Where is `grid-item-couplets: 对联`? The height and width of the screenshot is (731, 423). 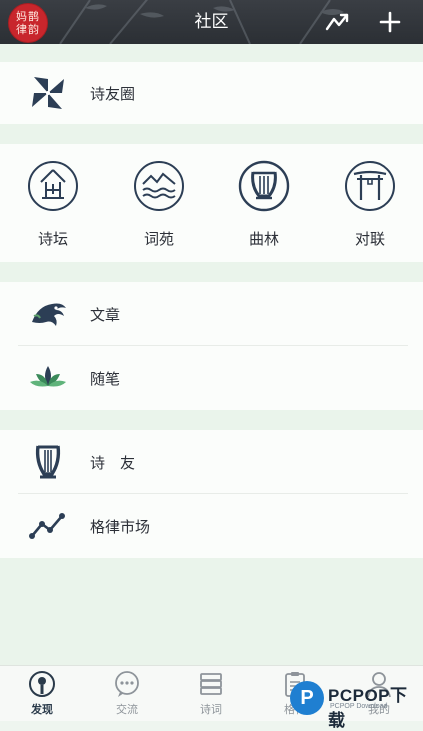 grid-item-couplets: 对联 is located at coordinates (370, 204).